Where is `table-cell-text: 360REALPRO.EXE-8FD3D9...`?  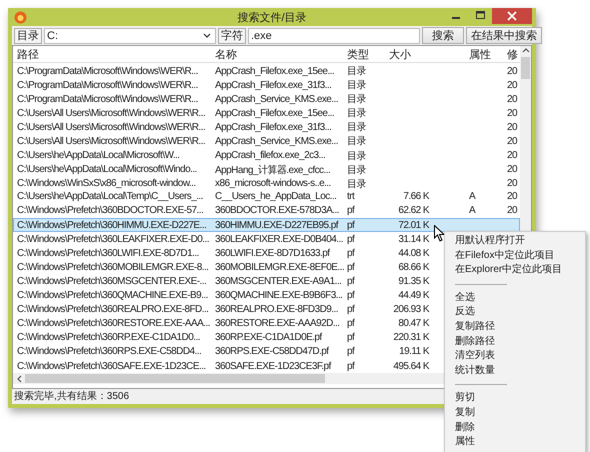
table-cell-text: 360REALPRO.EXE-8FD3D9... is located at coordinates (276, 310).